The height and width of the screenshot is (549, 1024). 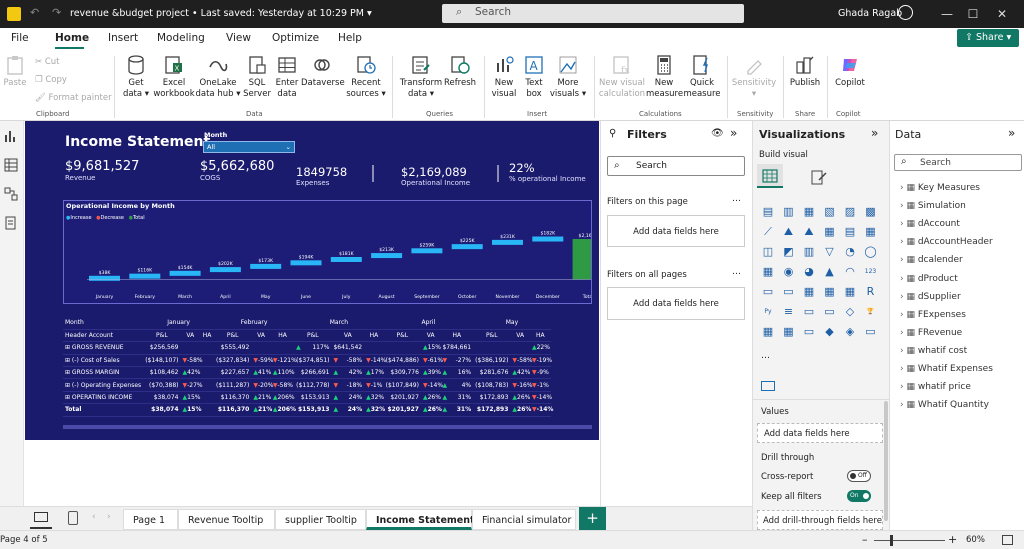 I want to click on matrix-month-header: March, so click(x=339, y=323).